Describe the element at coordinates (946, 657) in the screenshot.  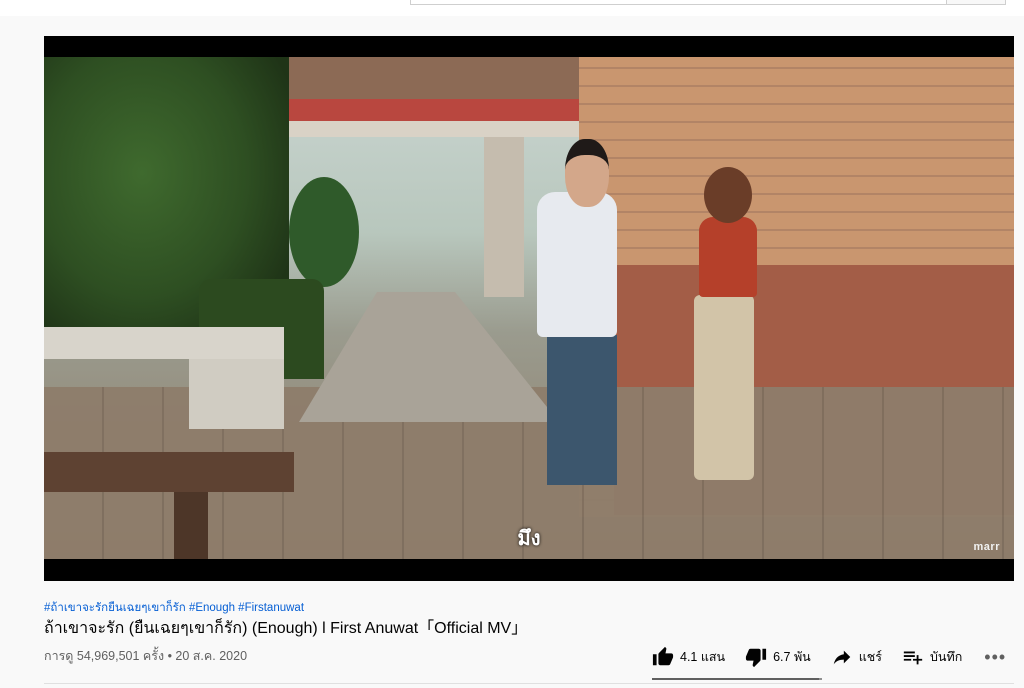
I see `save-label: บันทึก` at that location.